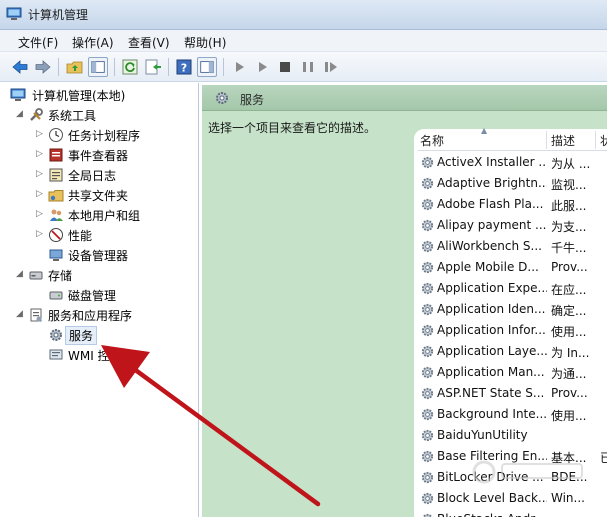 The image size is (607, 517). What do you see at coordinates (205, 42) in the screenshot?
I see `menu-help: 帮助(H)` at bounding box center [205, 42].